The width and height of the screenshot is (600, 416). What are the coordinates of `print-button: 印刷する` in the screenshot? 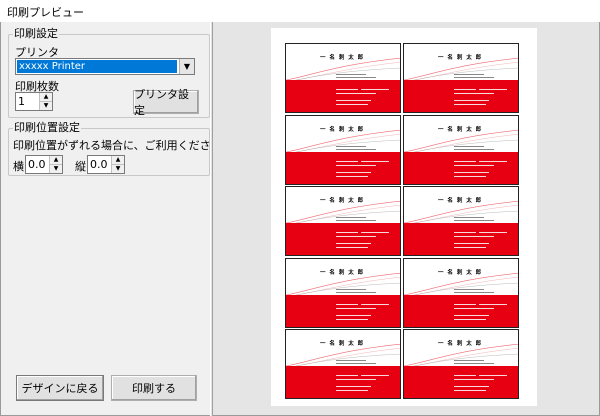 It's located at (154, 388).